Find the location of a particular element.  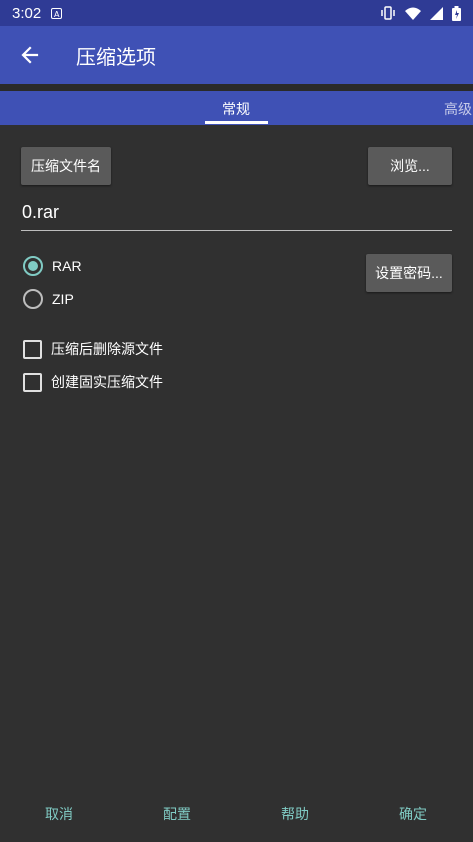

format-label-zip: ZIP is located at coordinates (63, 299).